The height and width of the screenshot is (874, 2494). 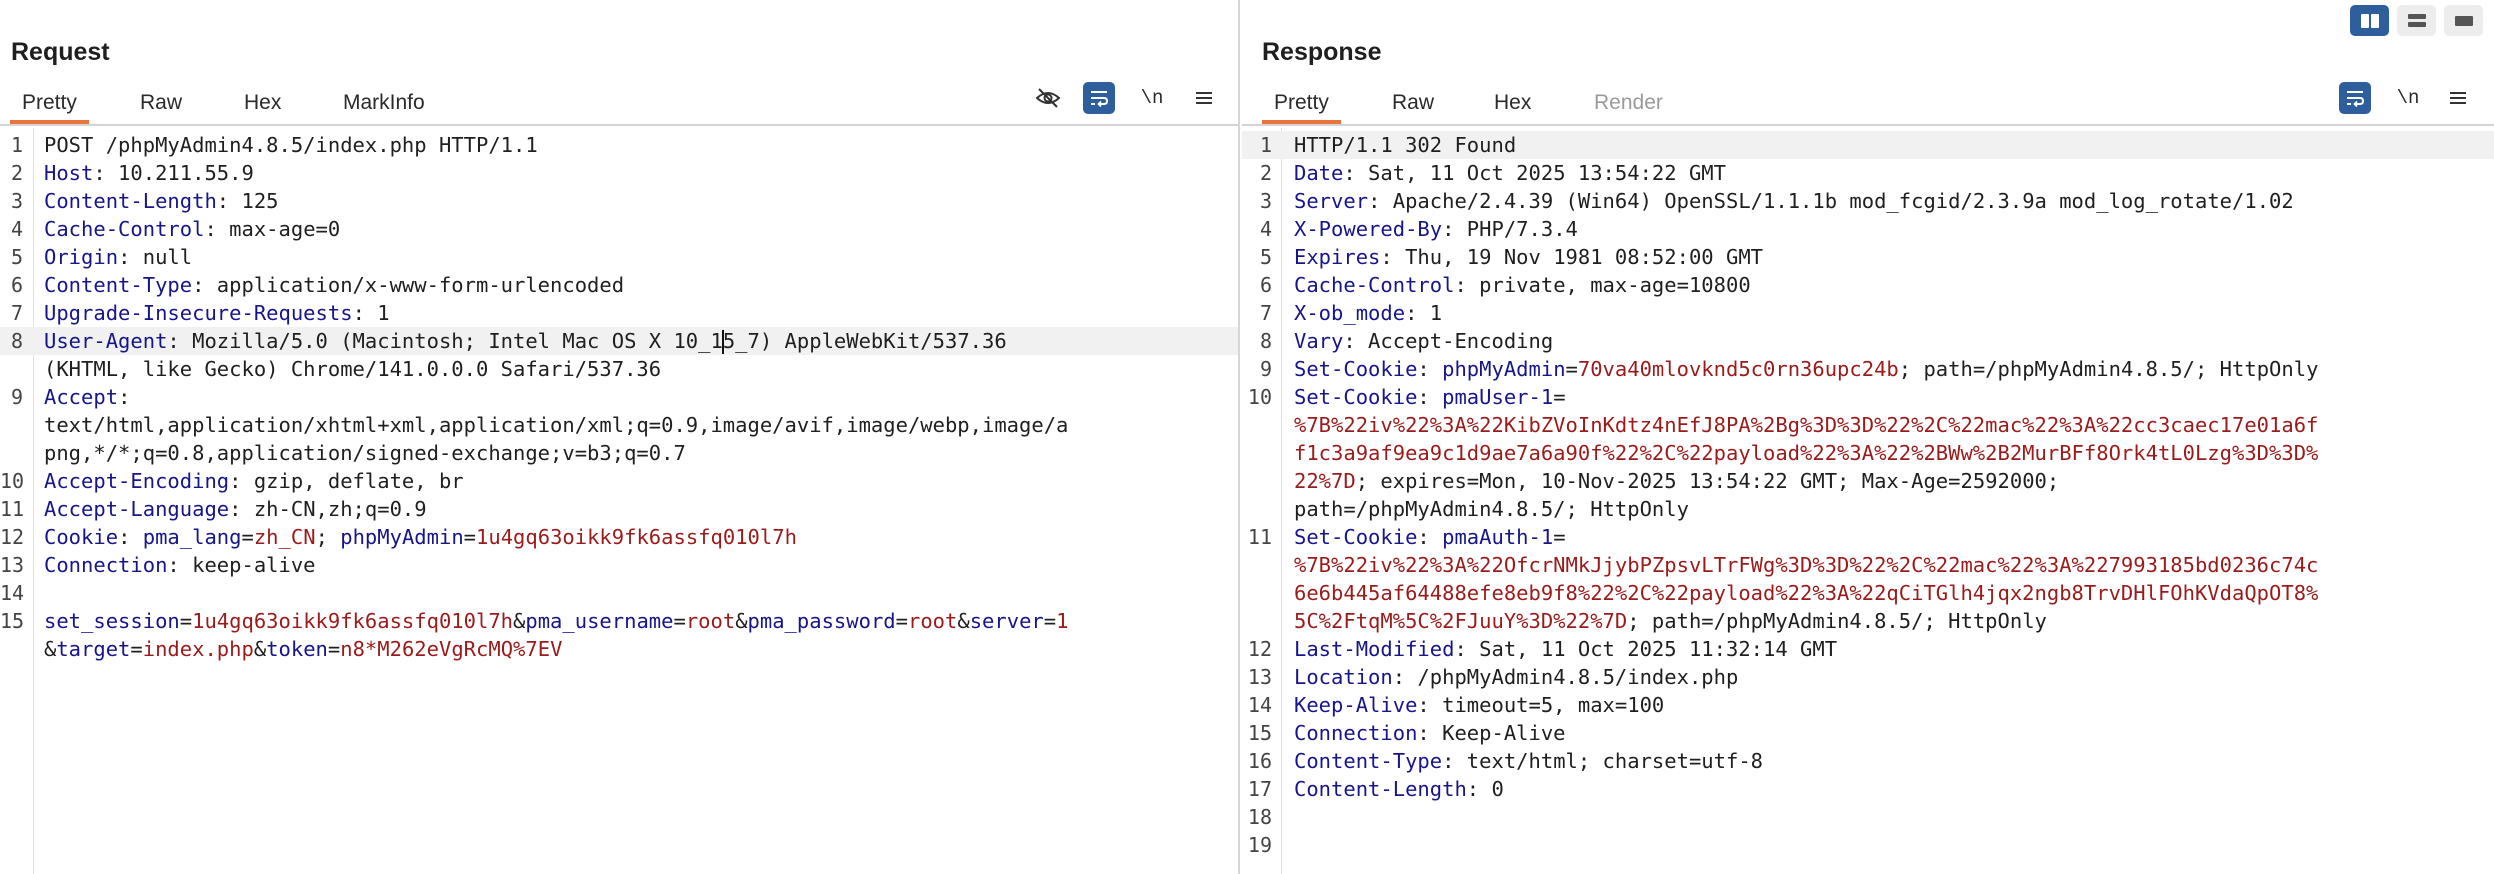 I want to click on request-code-line: 14, so click(x=619, y=593).